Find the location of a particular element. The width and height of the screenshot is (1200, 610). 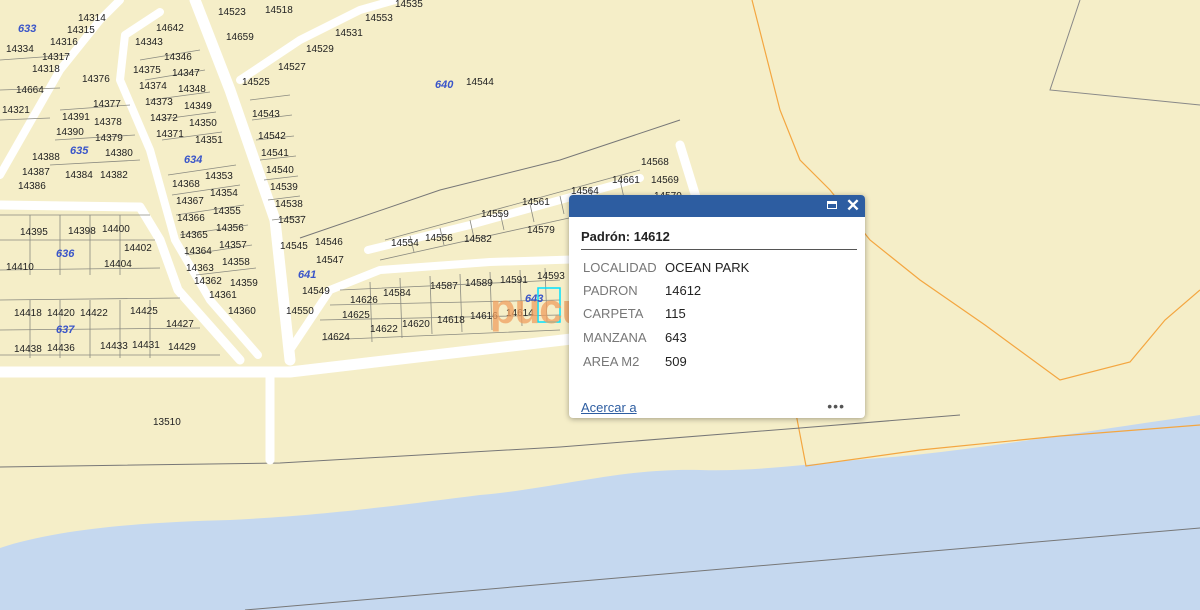

parcel-label: 14343 is located at coordinates (149, 42).